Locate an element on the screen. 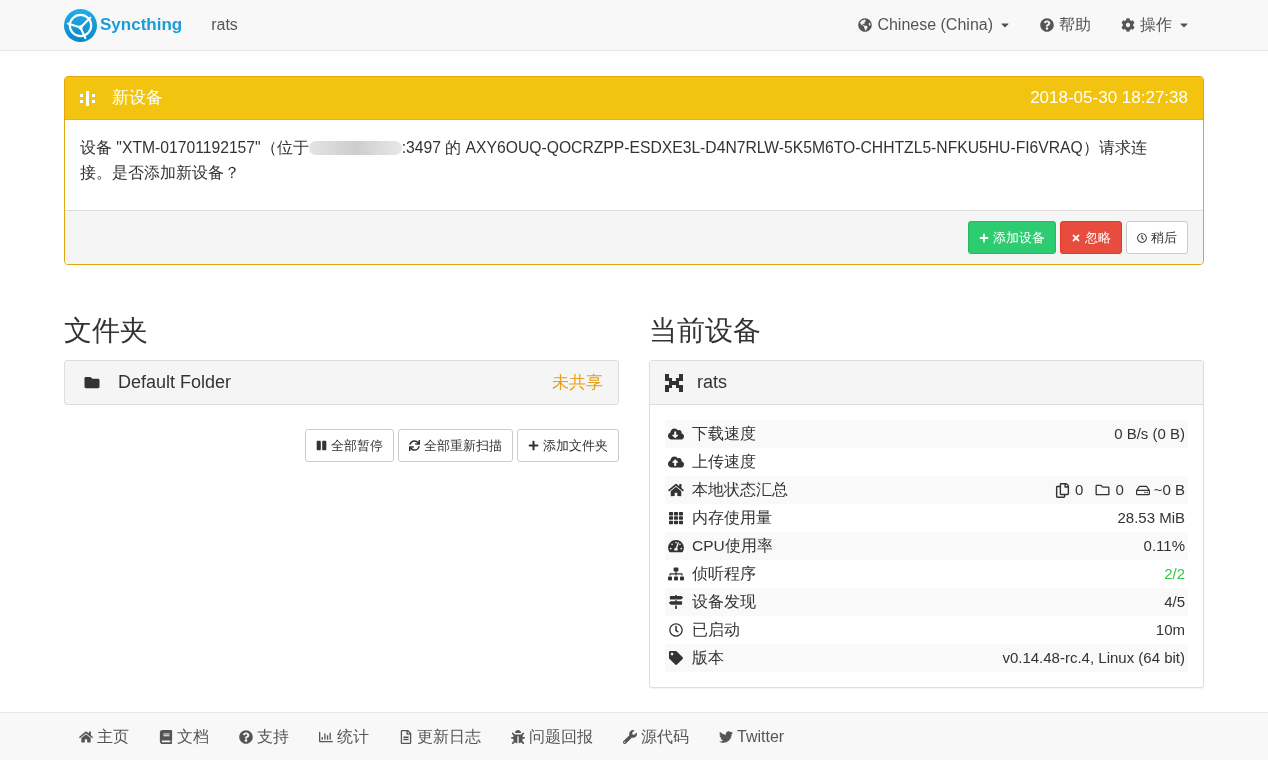  stat-value: 0 B/s (0 B) is located at coordinates (1149, 433).